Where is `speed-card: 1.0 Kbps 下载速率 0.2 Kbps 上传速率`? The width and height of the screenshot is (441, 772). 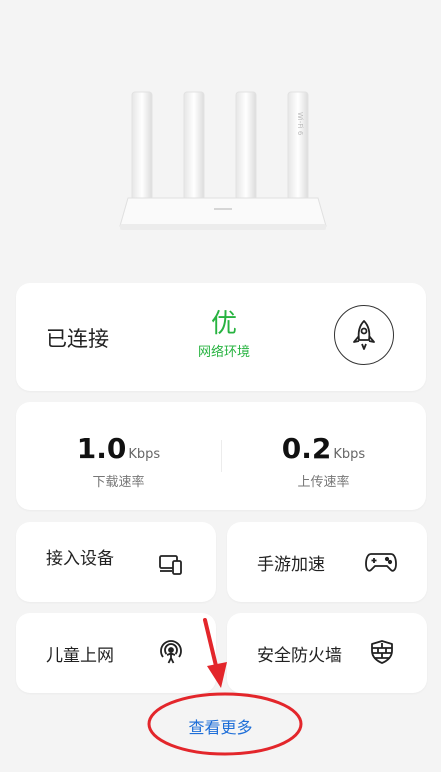
speed-card: 1.0 Kbps 下载速率 0.2 Kbps 上传速率 is located at coordinates (221, 456).